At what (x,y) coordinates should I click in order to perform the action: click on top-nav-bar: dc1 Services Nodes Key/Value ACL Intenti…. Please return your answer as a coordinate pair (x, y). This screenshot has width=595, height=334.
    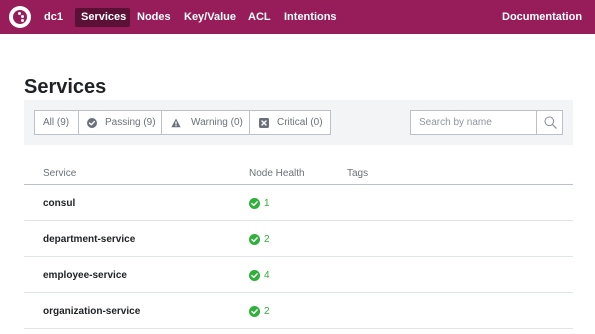
    Looking at the image, I should click on (297, 17).